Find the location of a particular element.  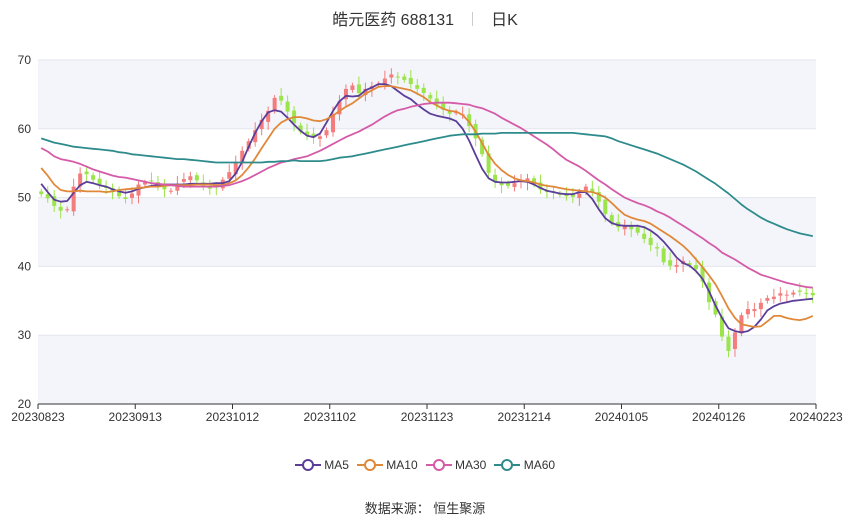

y-tick-label: 70 is located at coordinates (25, 60).